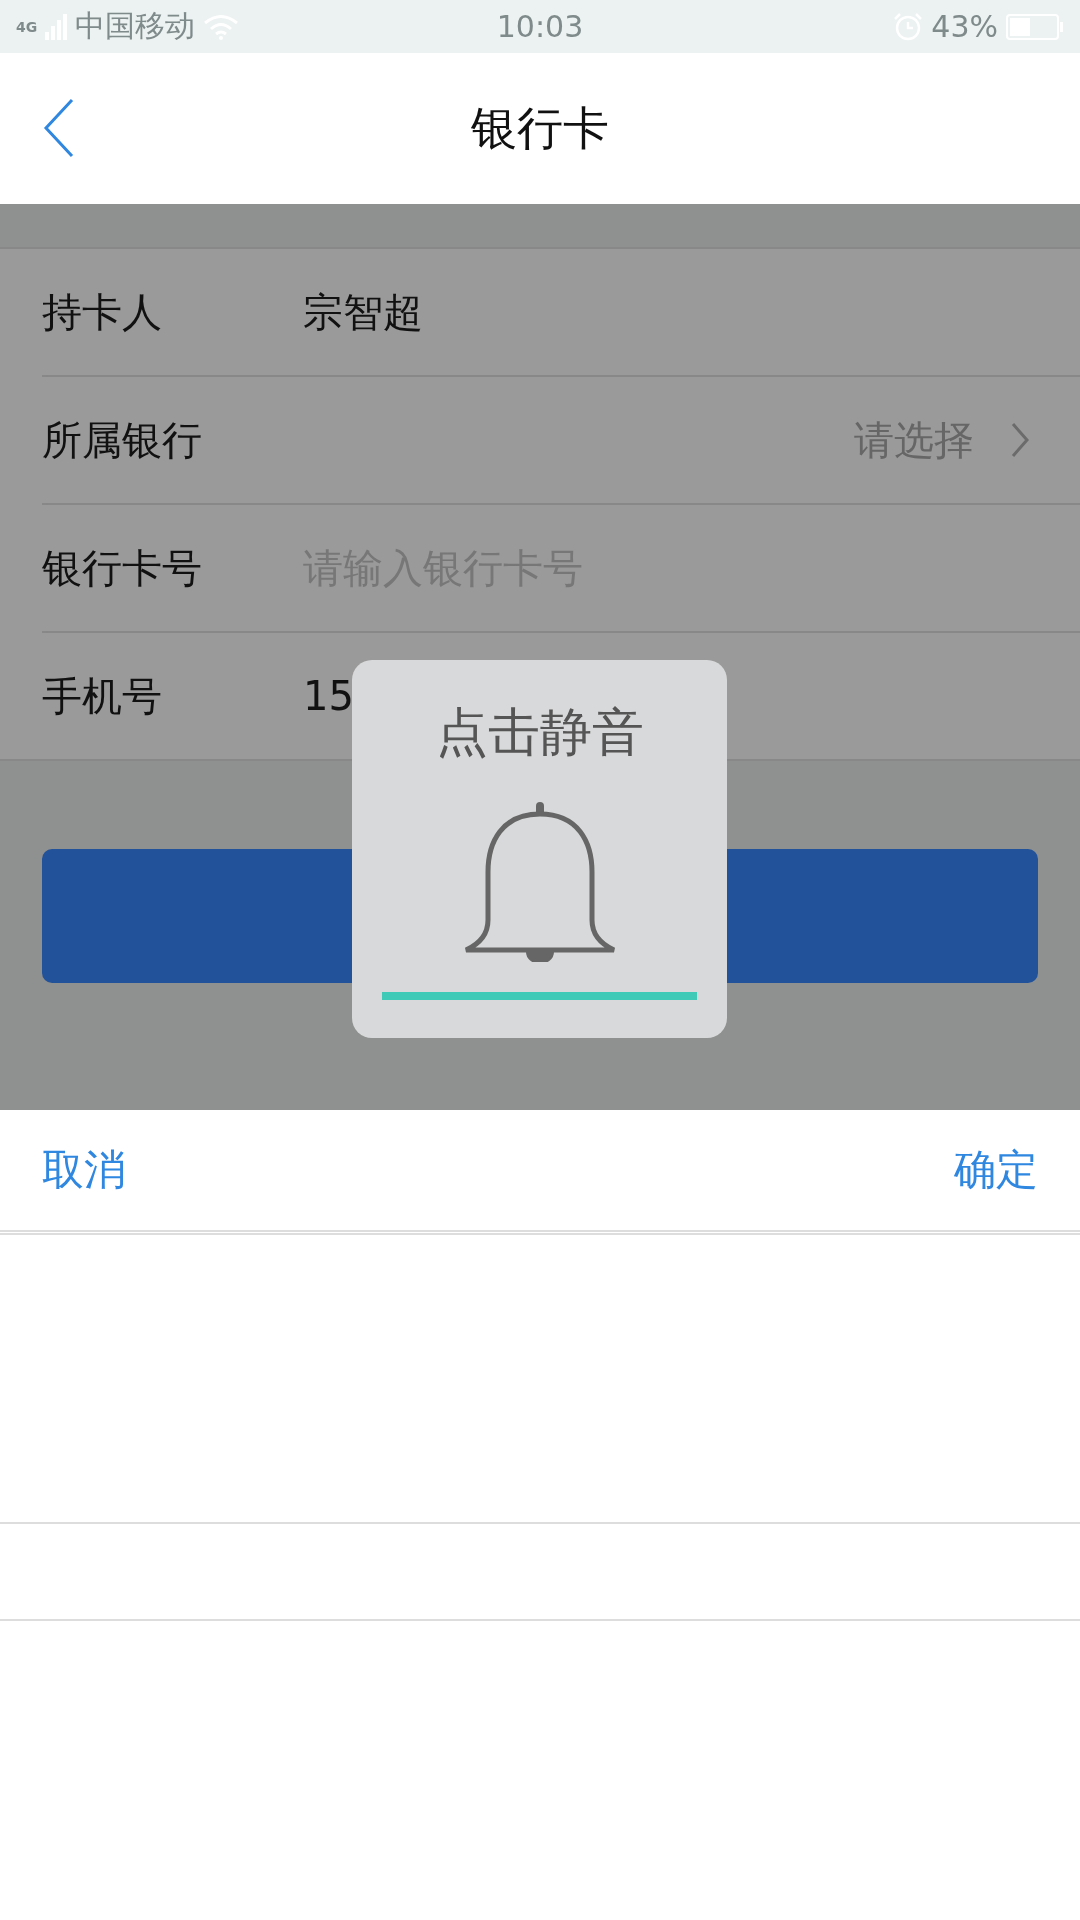  Describe the element at coordinates (540, 128) in the screenshot. I see `page-title: 银行卡` at that location.